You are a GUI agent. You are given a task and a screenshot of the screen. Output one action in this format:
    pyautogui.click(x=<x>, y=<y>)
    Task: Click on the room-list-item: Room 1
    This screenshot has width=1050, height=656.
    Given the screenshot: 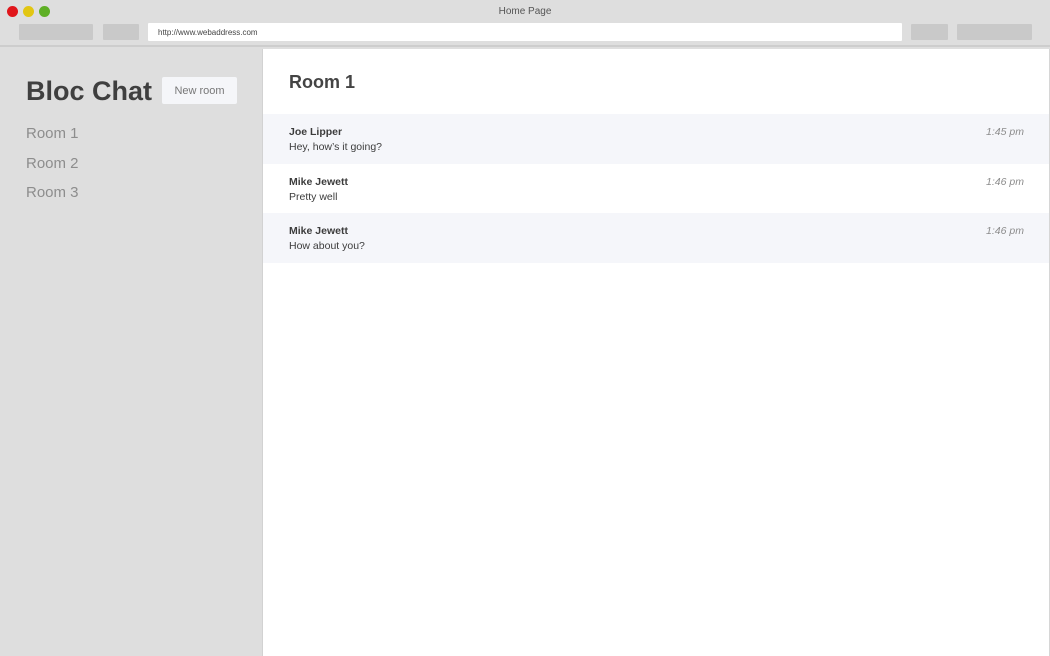 What is the action you would take?
    pyautogui.click(x=52, y=140)
    